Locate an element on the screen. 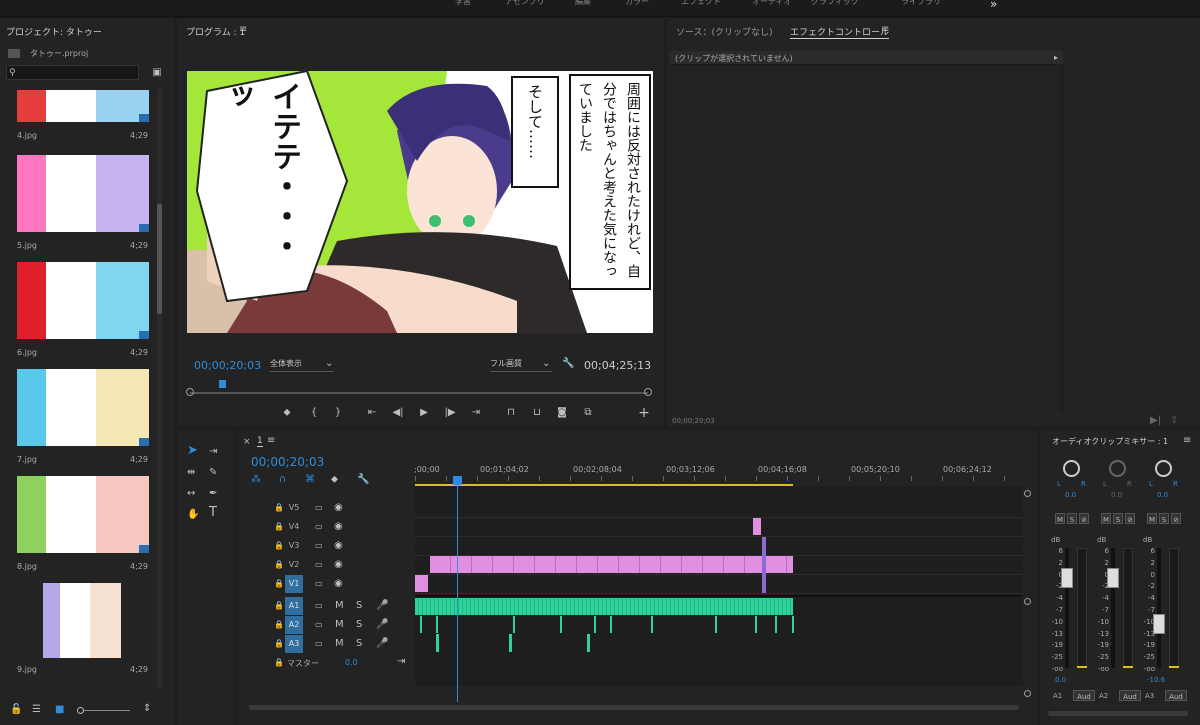 This screenshot has width=1200, height=725. workspace-tab: 編集 is located at coordinates (583, 4).